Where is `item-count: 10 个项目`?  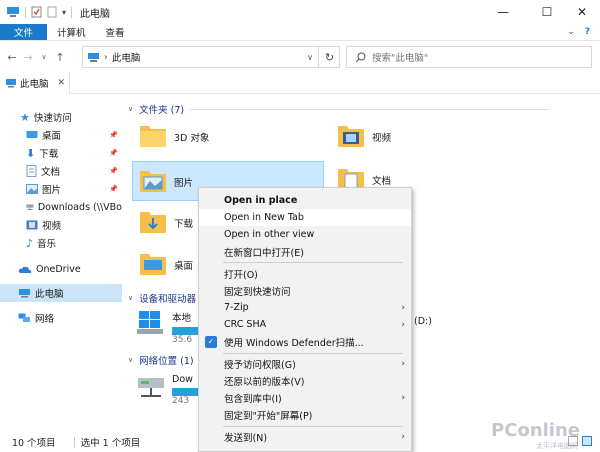
item-count: 10 个项目 is located at coordinates (34, 443).